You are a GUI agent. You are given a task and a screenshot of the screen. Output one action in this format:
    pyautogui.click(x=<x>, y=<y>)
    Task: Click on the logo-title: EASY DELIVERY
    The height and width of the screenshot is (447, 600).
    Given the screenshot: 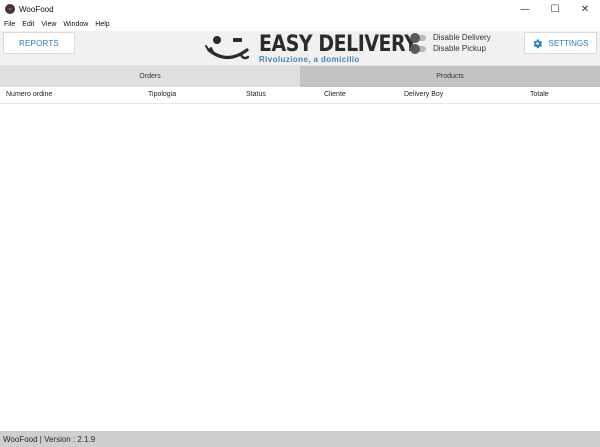 What is the action you would take?
    pyautogui.click(x=338, y=44)
    